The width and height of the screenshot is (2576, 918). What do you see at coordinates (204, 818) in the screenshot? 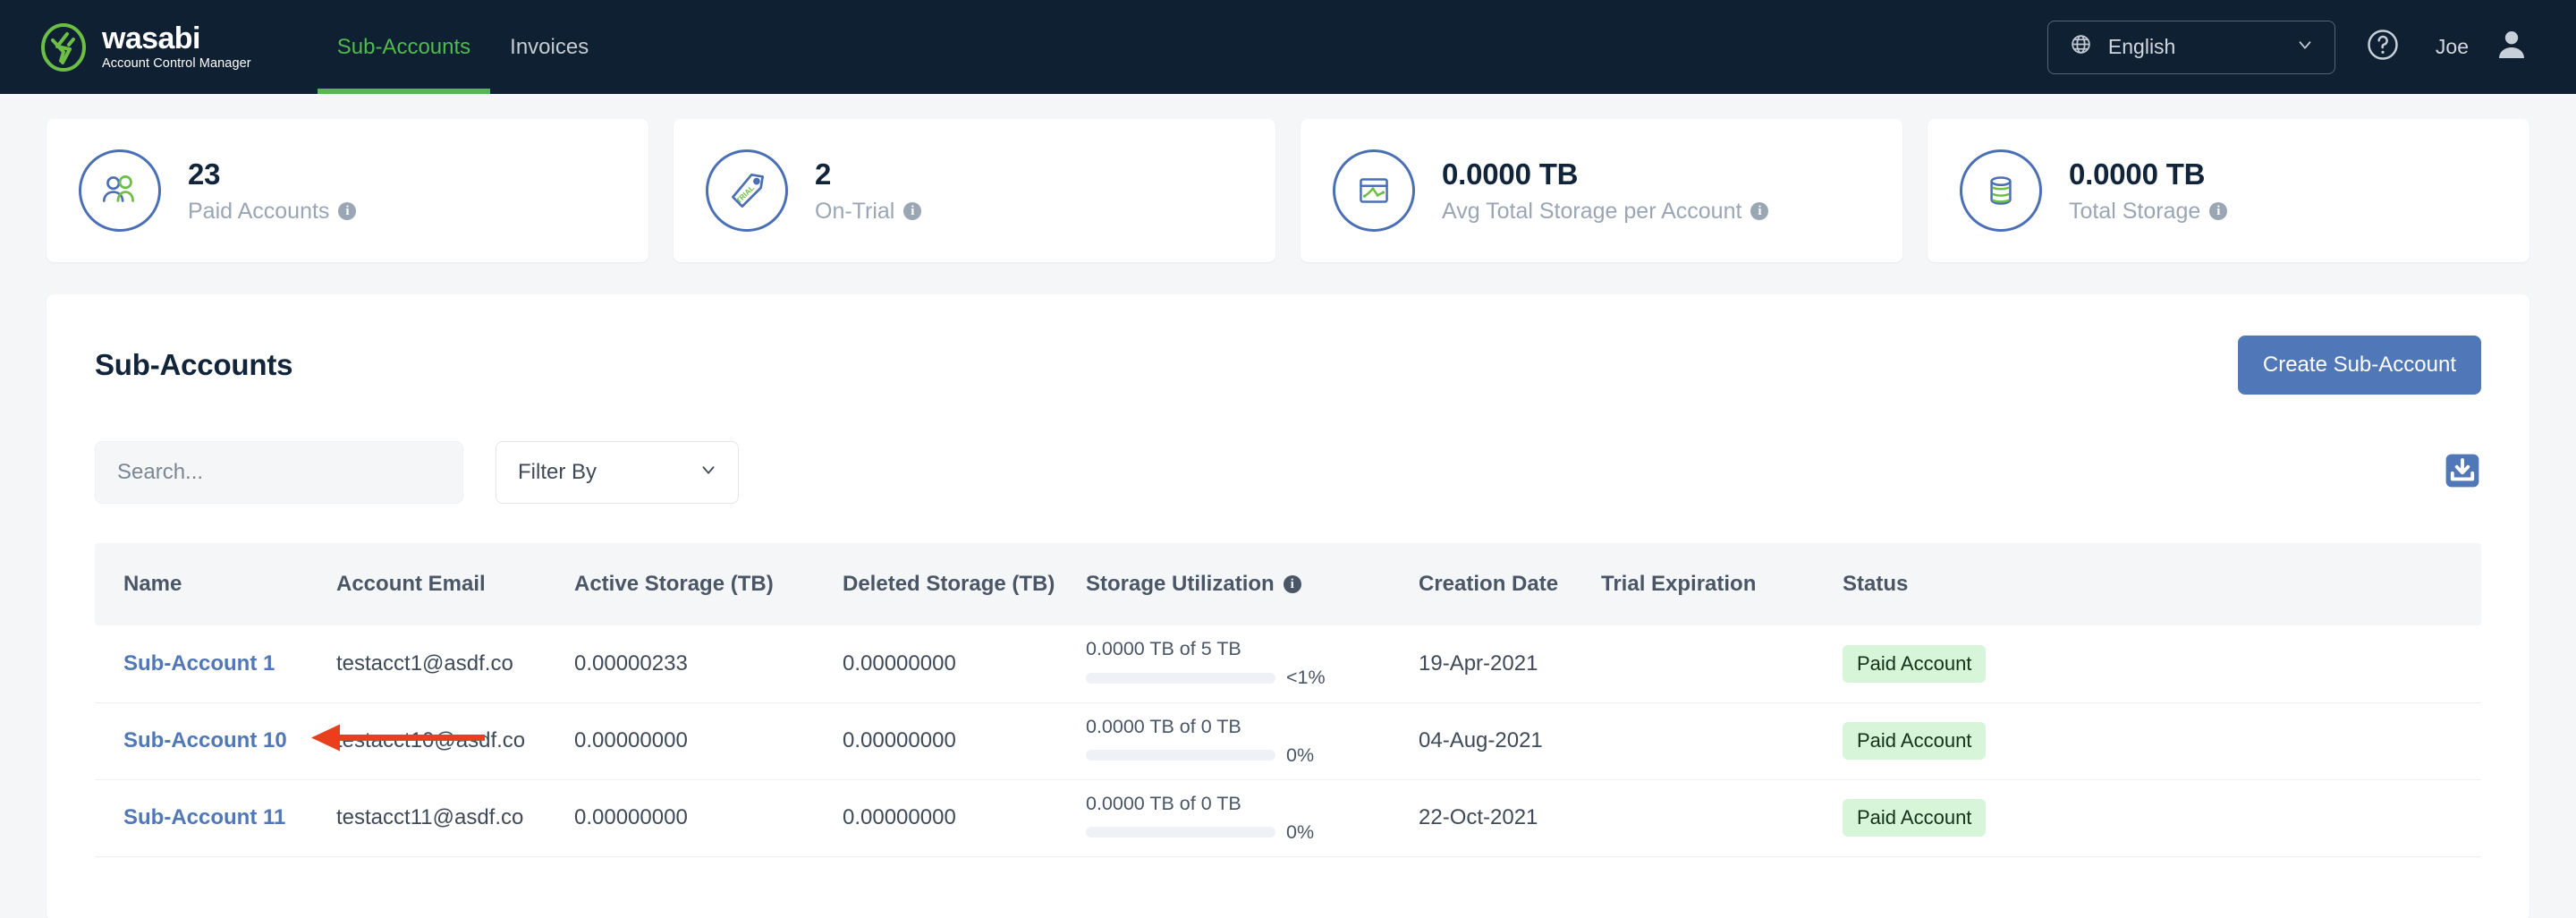
I see `sub-account-link: Sub-Account 11` at bounding box center [204, 818].